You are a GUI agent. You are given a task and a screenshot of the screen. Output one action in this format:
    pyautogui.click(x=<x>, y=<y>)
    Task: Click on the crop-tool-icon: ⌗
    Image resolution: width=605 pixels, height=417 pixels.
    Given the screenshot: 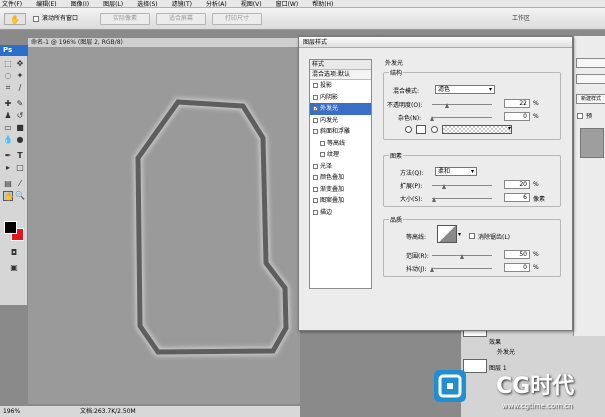 What is the action you would take?
    pyautogui.click(x=8, y=88)
    